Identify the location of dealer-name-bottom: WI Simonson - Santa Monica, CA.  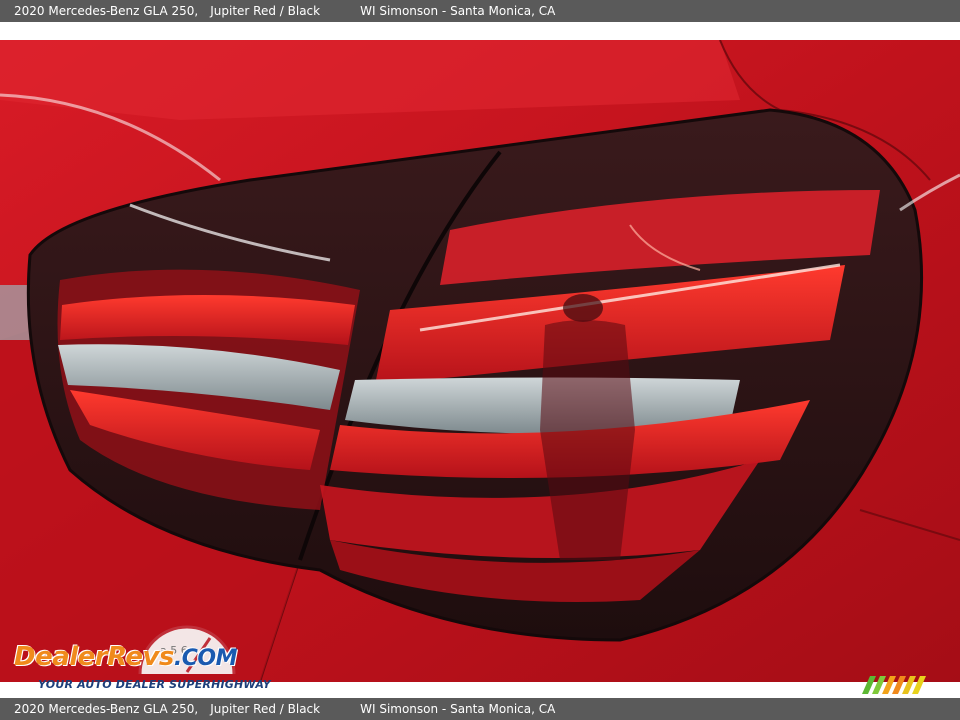
(458, 709).